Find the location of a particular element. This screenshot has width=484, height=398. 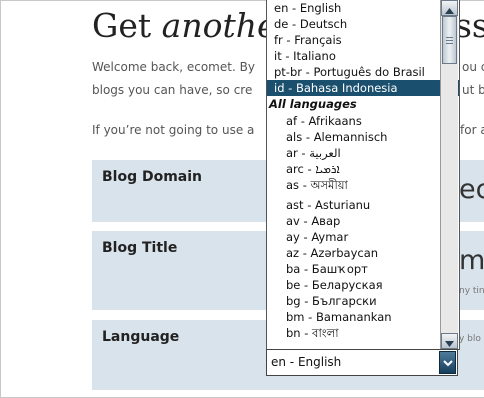

dropdown-option: av - Авар is located at coordinates (363, 221).